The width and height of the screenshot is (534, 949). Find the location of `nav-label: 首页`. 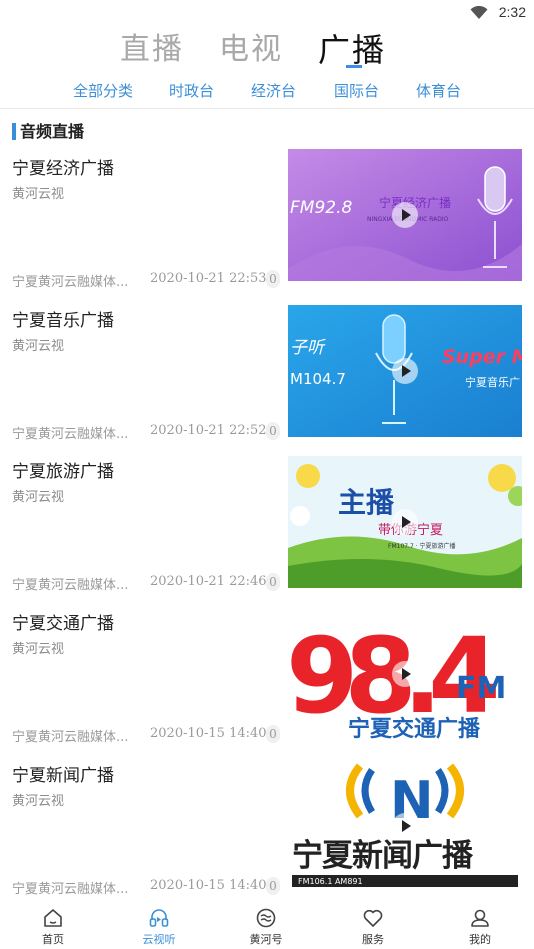

nav-label: 首页 is located at coordinates (53, 939).